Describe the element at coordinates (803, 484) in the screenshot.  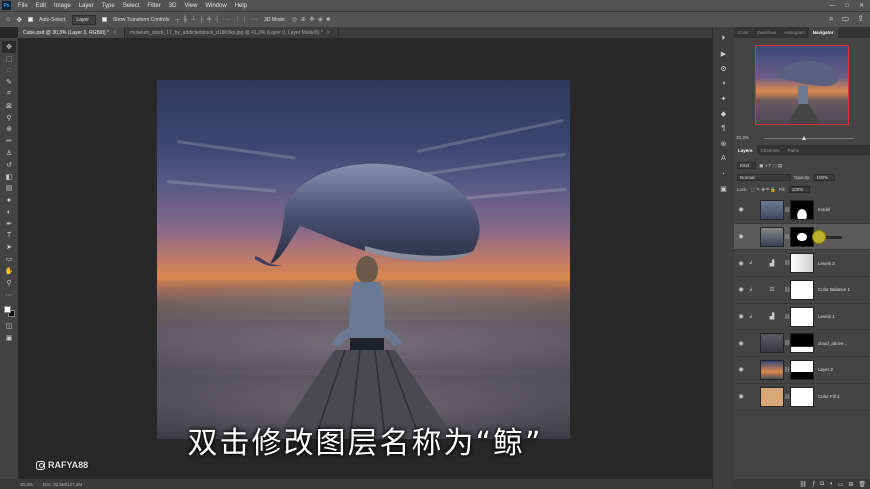
I see `link-layers-icon: ⛓` at that location.